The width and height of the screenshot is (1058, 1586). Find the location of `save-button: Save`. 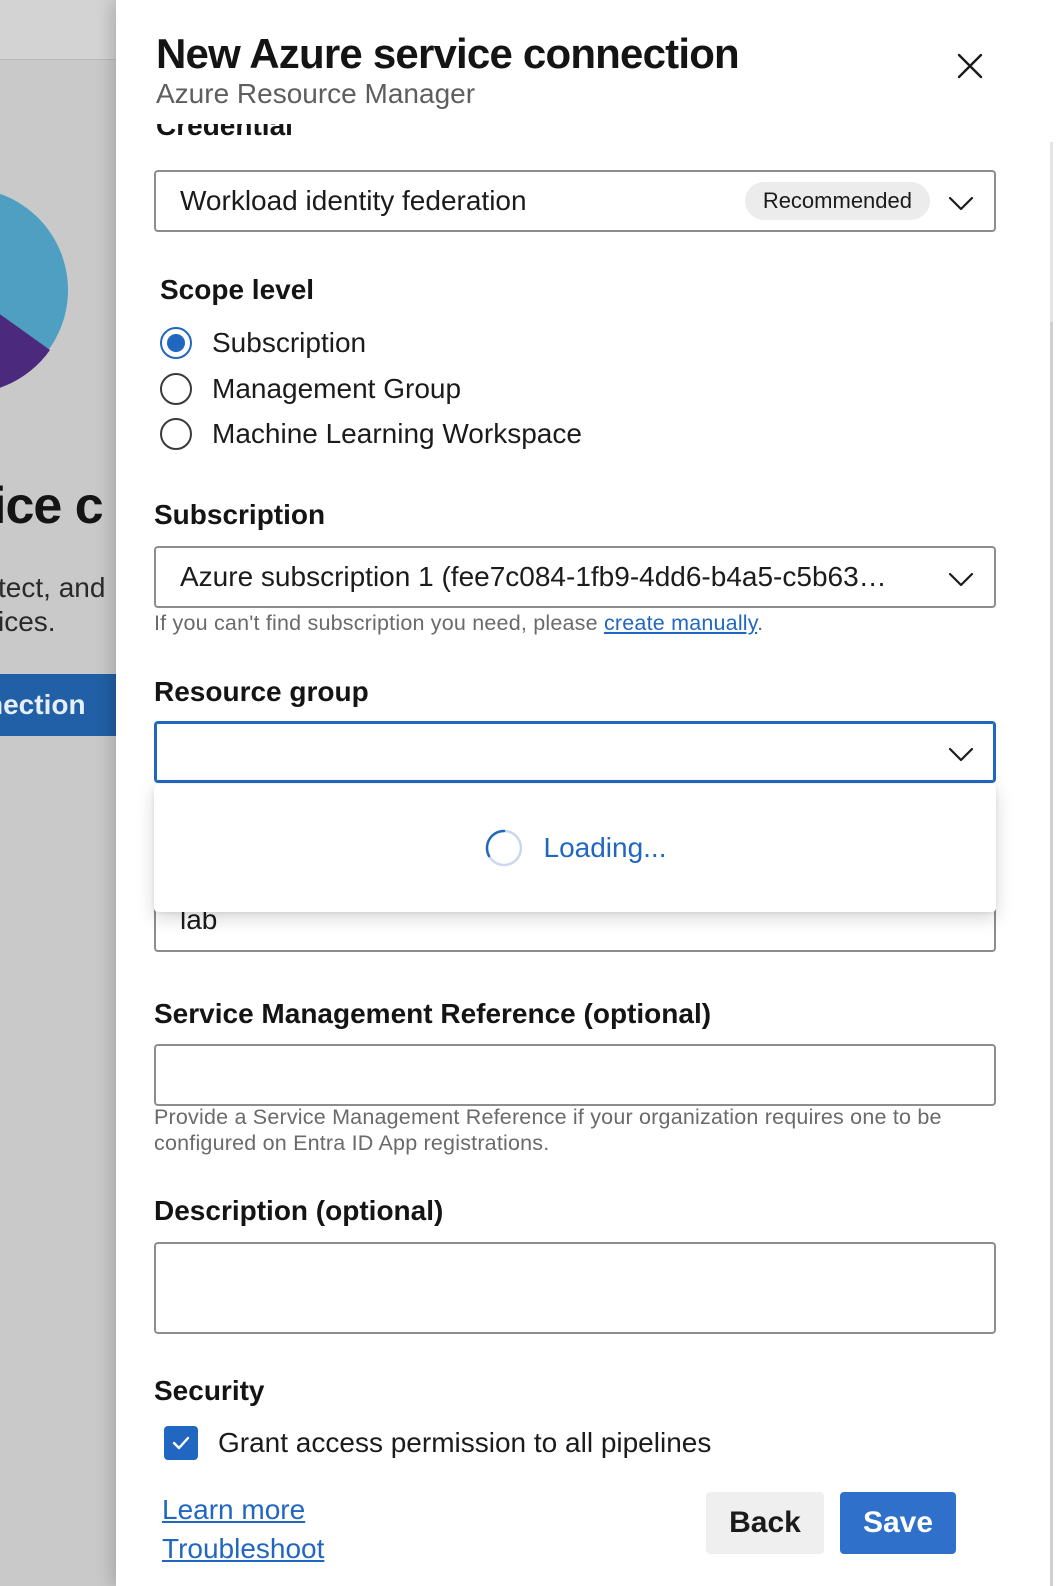

save-button: Save is located at coordinates (898, 1523).